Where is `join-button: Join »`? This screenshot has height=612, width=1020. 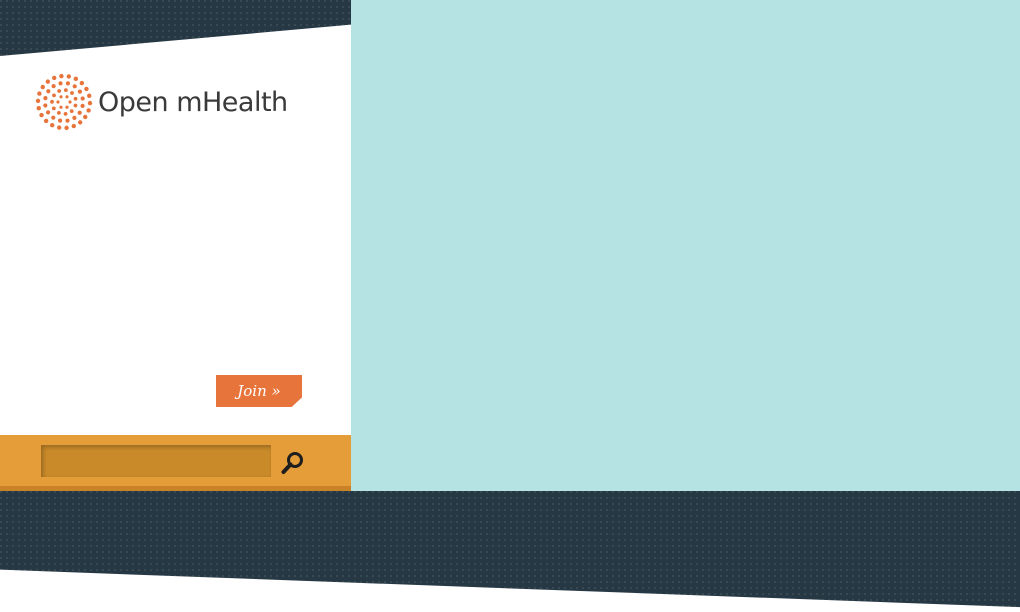 join-button: Join » is located at coordinates (259, 391).